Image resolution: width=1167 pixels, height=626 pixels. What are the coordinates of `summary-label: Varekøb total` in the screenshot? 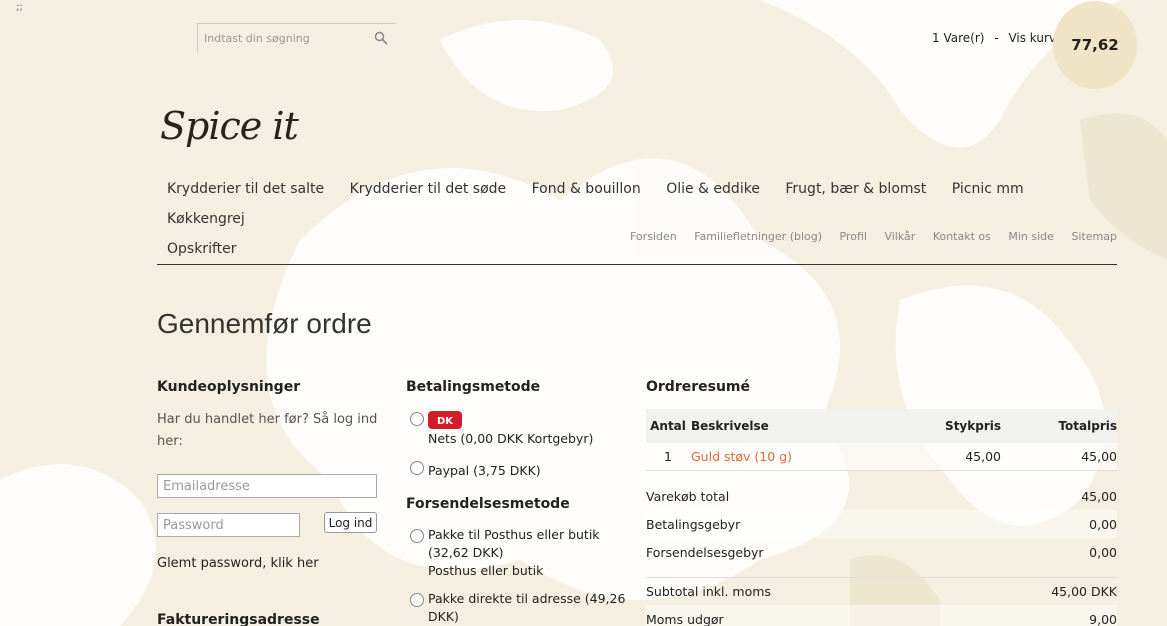 It's located at (688, 496).